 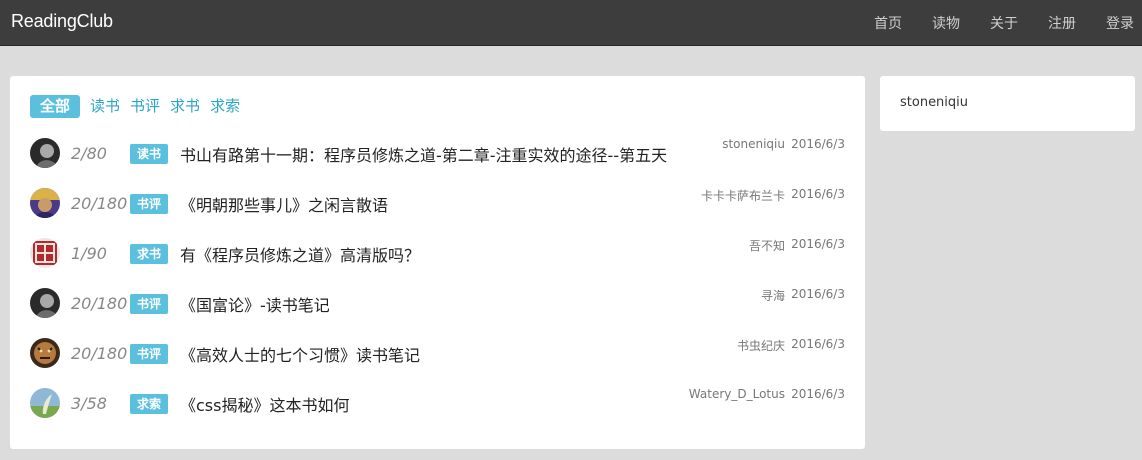 I want to click on nav-register: 注册, so click(x=1062, y=23).